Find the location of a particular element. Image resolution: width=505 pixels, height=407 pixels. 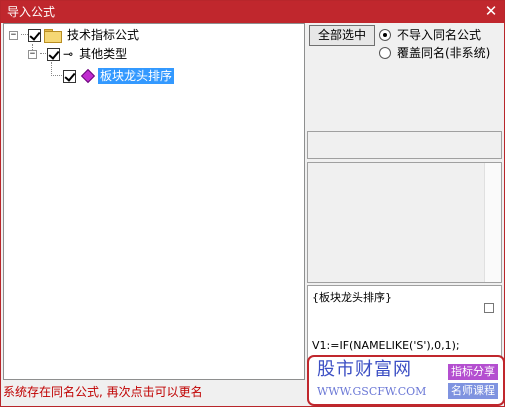

preview-code: V1:=IF(NAMELIKE('S'),0,1); is located at coordinates (386, 345).